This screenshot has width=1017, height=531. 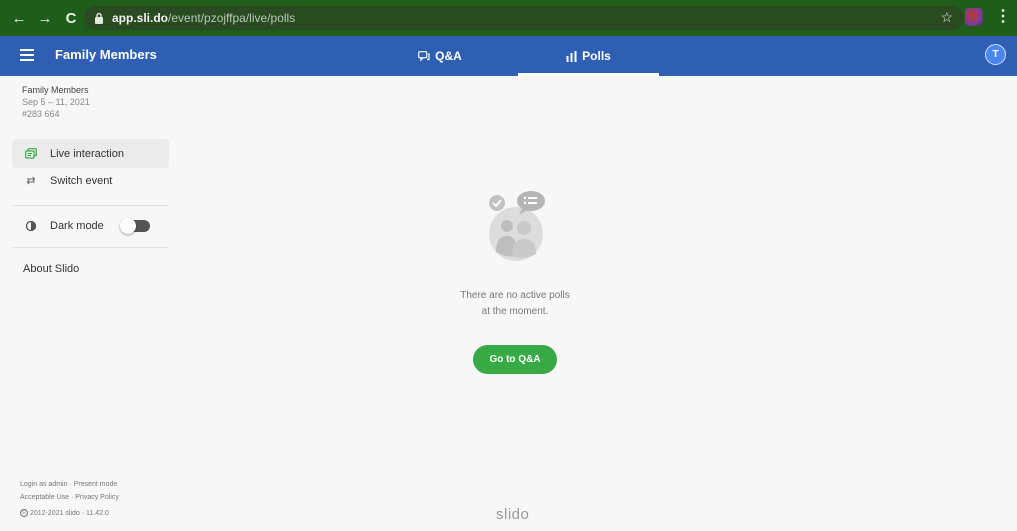 I want to click on slido-logo: slido, so click(x=513, y=514).